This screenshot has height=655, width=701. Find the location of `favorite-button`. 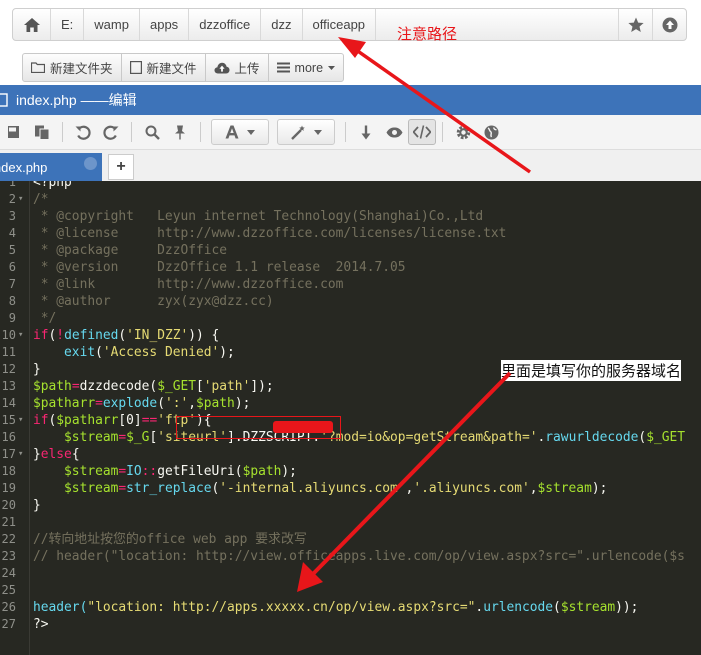

favorite-button is located at coordinates (635, 24).